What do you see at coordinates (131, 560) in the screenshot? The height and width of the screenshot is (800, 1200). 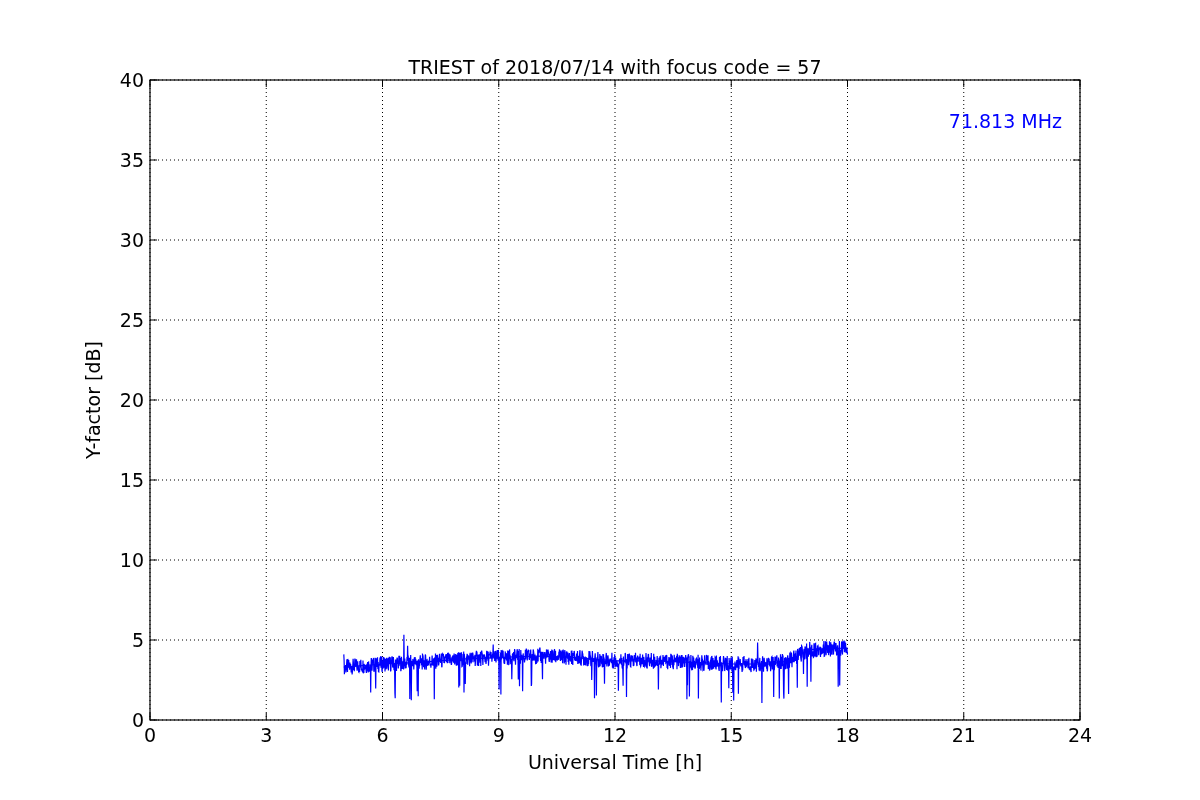 I see `y-tick-label: 10` at bounding box center [131, 560].